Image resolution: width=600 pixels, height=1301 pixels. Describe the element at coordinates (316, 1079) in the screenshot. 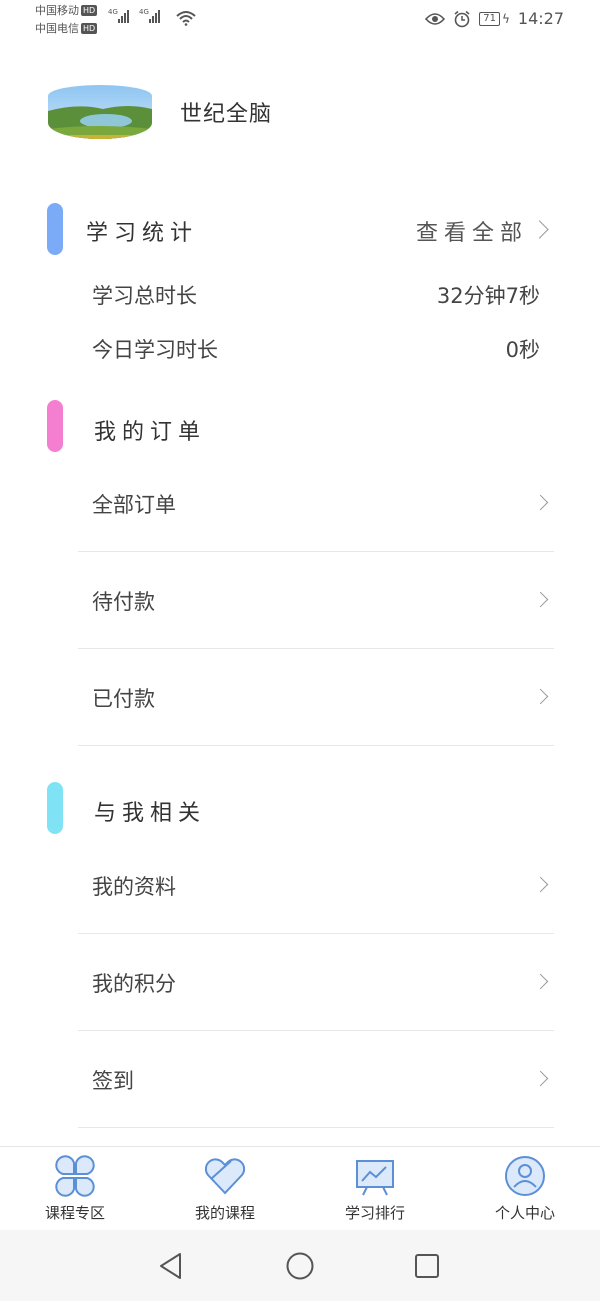

I see `related-row-checkin: 签到` at that location.